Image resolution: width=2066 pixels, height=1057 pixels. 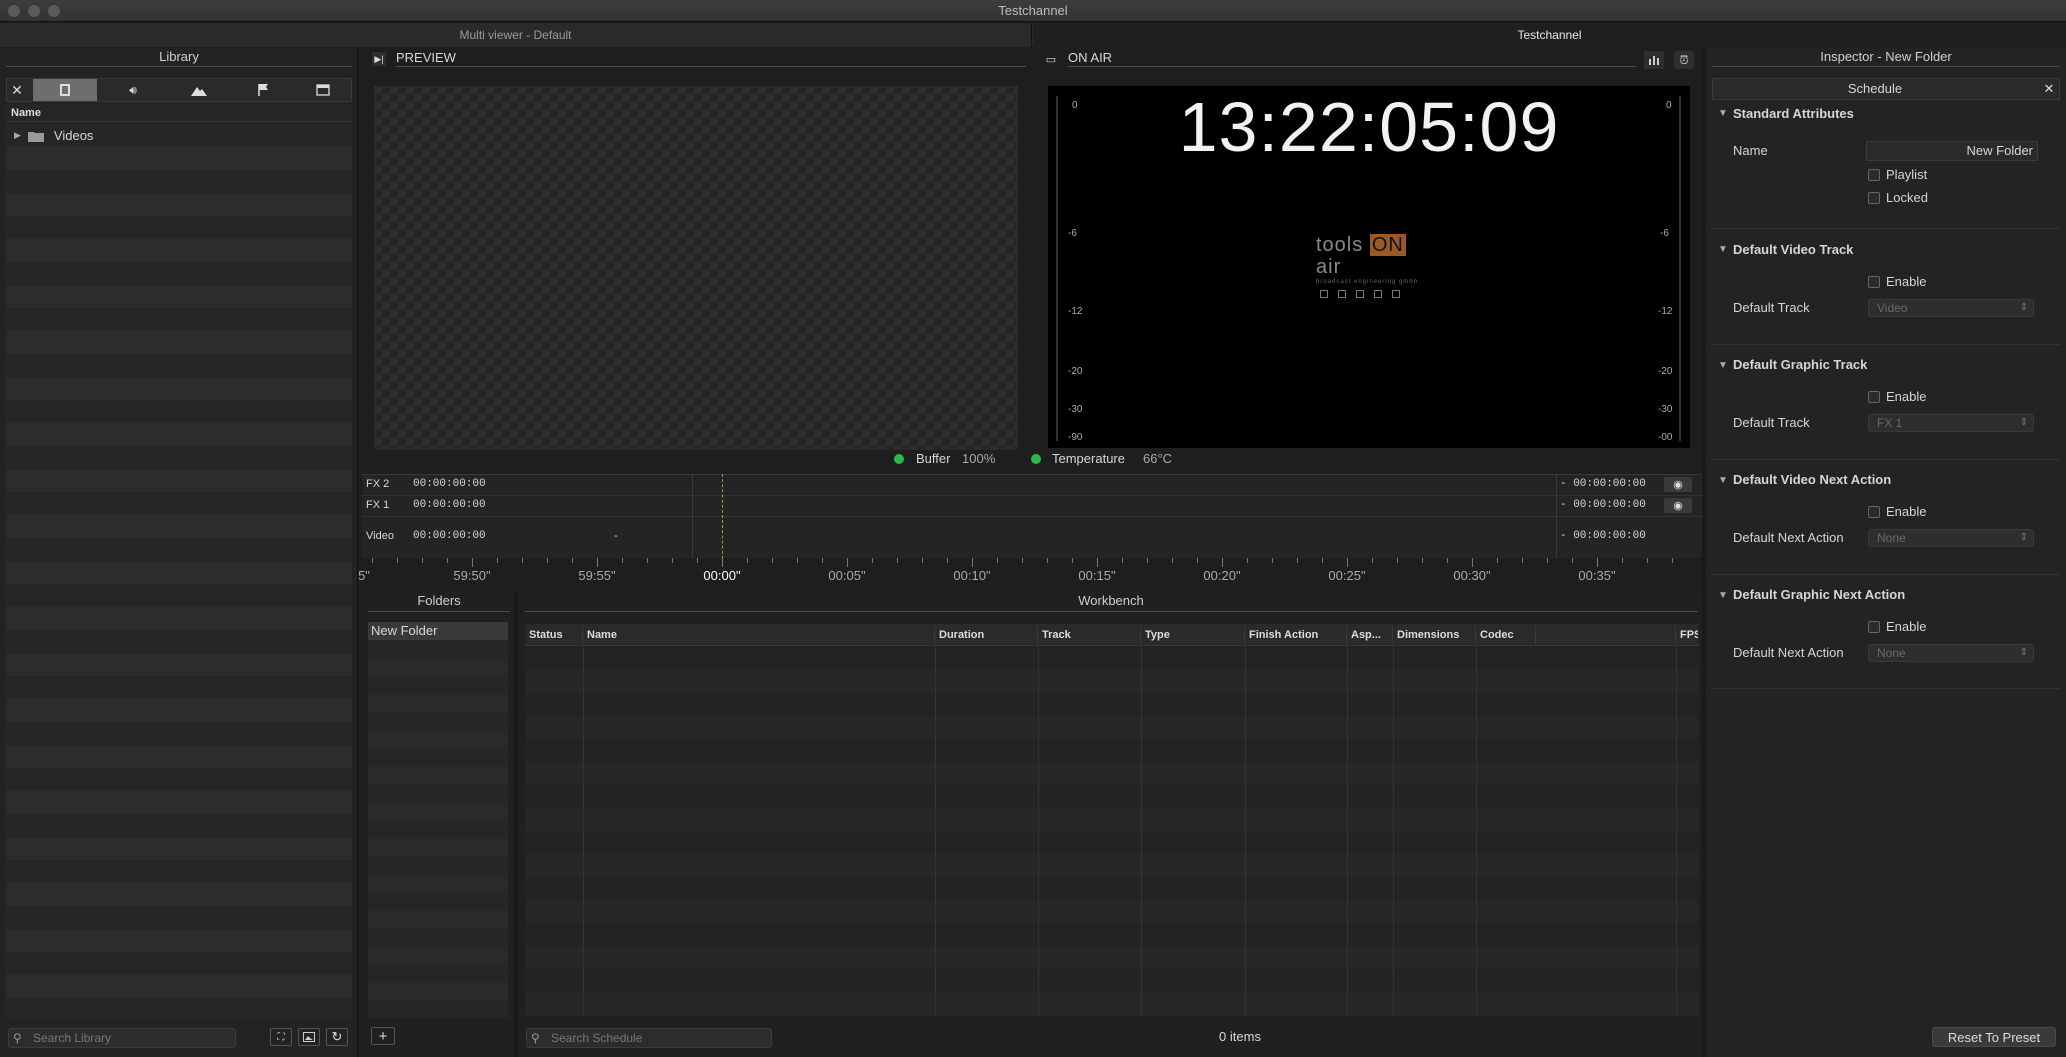 What do you see at coordinates (1687, 635) in the screenshot?
I see `column-fps: FPS` at bounding box center [1687, 635].